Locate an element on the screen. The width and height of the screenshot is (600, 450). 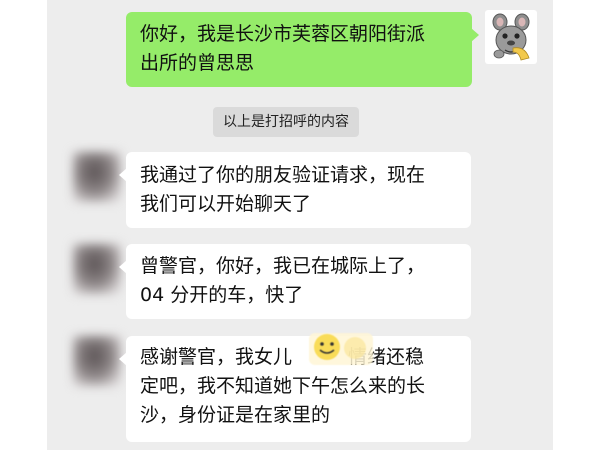
message-line: 我们可以开始聊天了 is located at coordinates (226, 204).